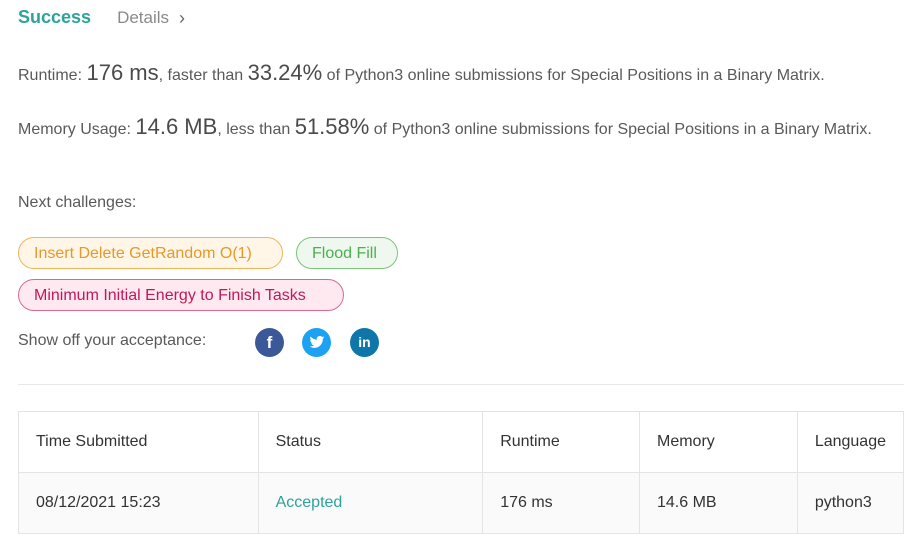 The image size is (918, 541). What do you see at coordinates (561, 442) in the screenshot?
I see `col-header-runtime: Runtime` at bounding box center [561, 442].